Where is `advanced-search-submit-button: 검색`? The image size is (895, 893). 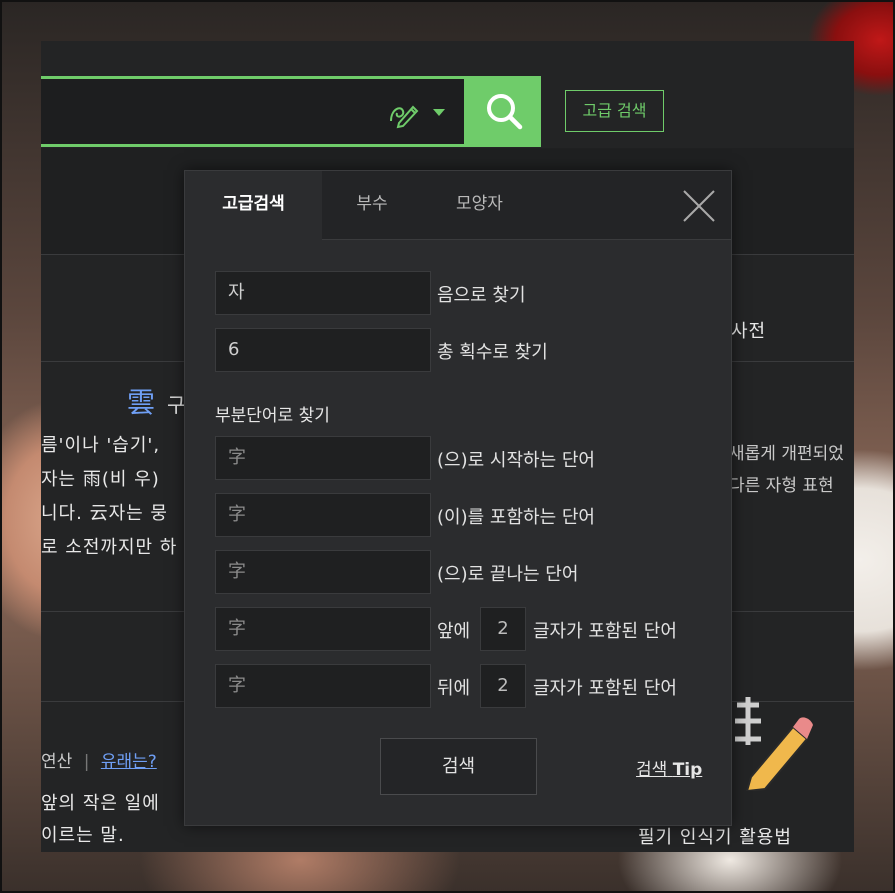
advanced-search-submit-button: 검색 is located at coordinates (458, 766).